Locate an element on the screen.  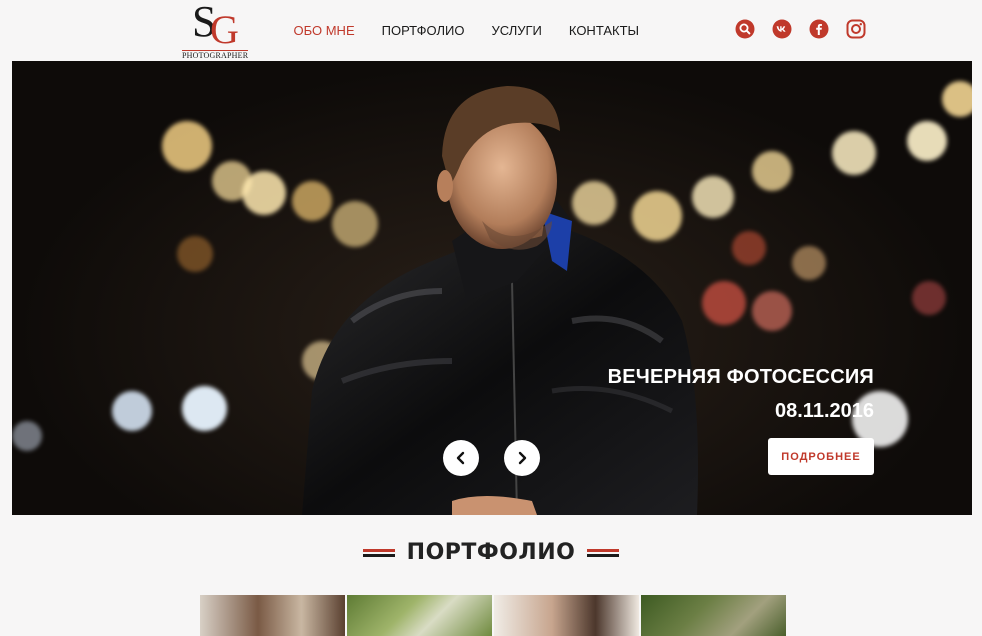
nav-item-services: УСЛУГИ is located at coordinates (516, 31).